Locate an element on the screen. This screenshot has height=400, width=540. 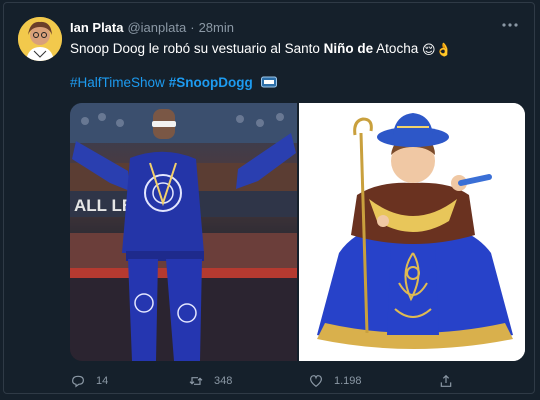
avatar is located at coordinates (40, 39).